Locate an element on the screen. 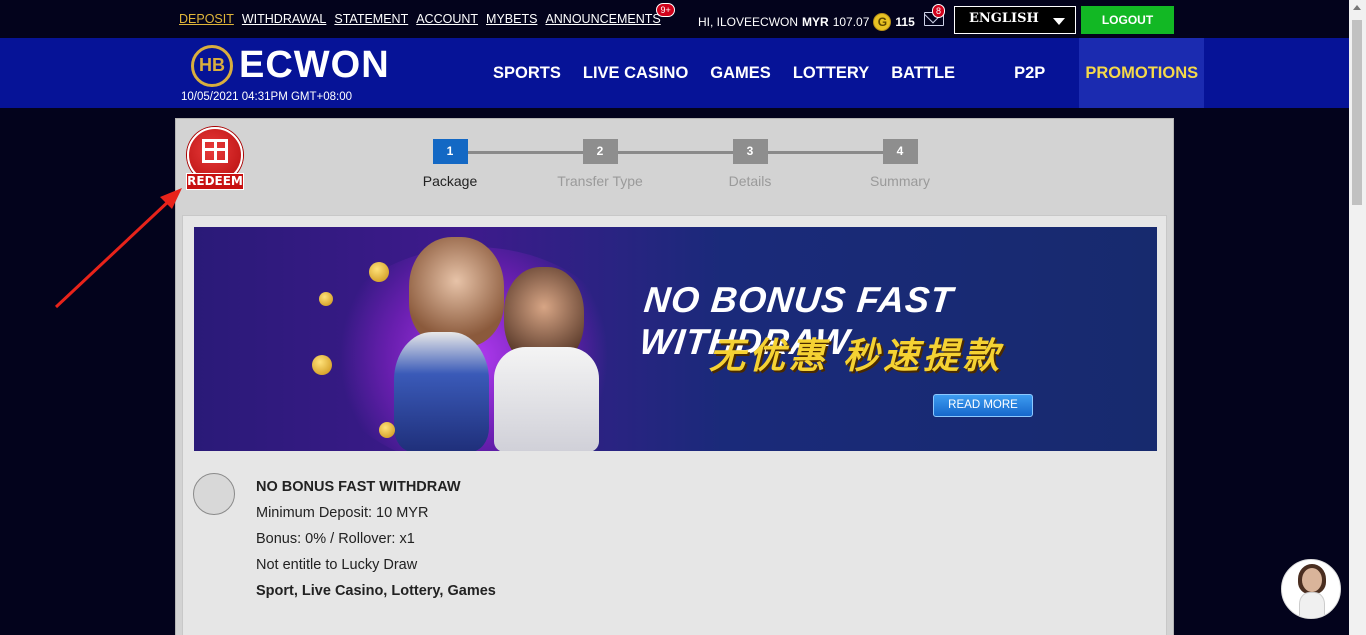  step-package: 1 Package is located at coordinates (450, 164).